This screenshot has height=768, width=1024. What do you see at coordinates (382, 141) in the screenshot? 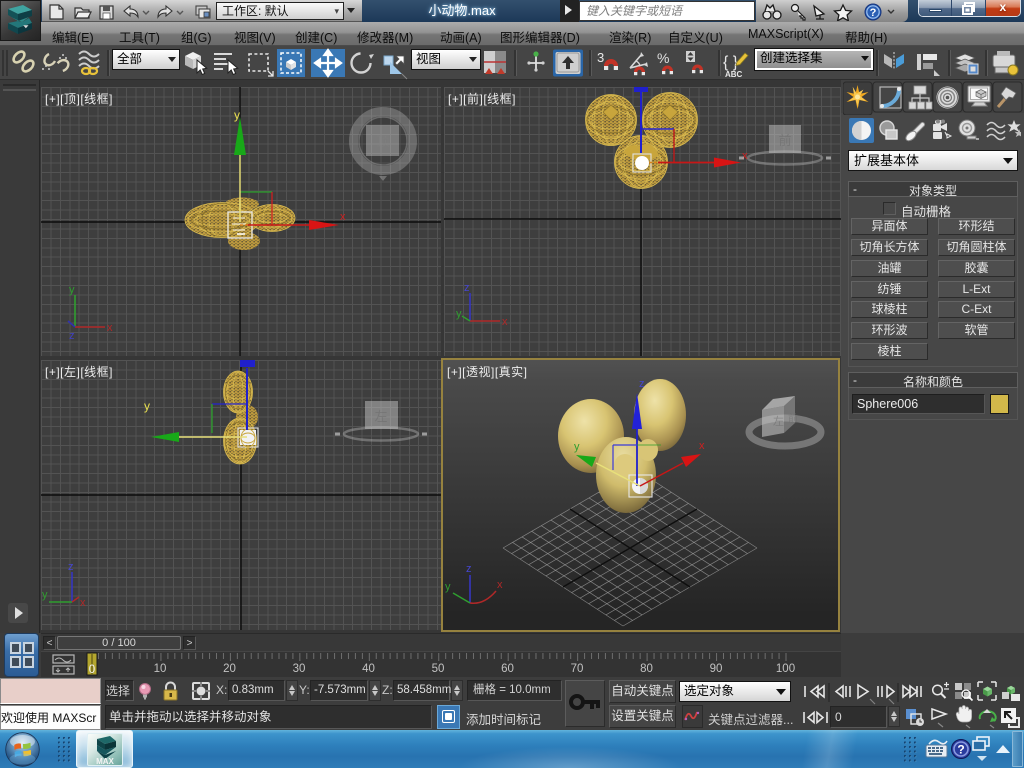
I see `svg-text: 顶` at bounding box center [382, 141].